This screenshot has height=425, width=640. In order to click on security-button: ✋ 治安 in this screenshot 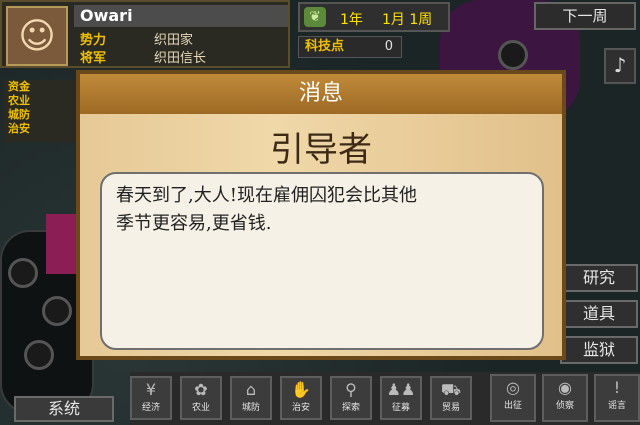, I will do `click(301, 398)`.